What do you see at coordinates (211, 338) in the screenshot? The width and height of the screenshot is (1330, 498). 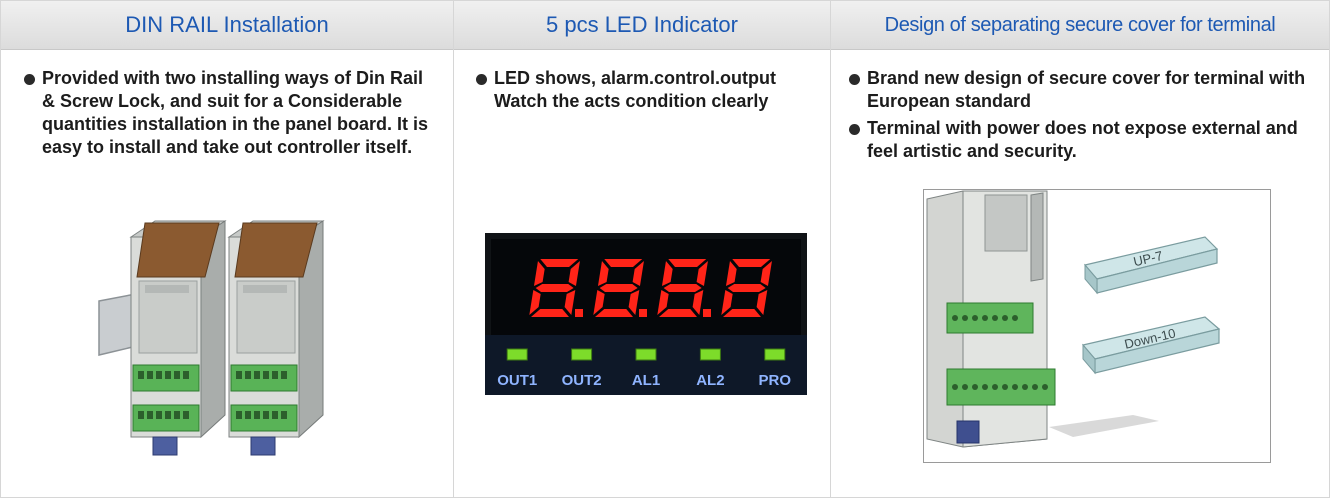 I see `din-rail-controllers-image` at bounding box center [211, 338].